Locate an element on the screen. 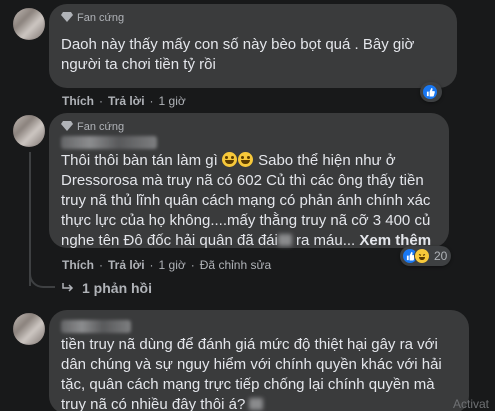 This screenshot has width=495, height=411. replies-count-label: 1 phản hồi is located at coordinates (117, 288).